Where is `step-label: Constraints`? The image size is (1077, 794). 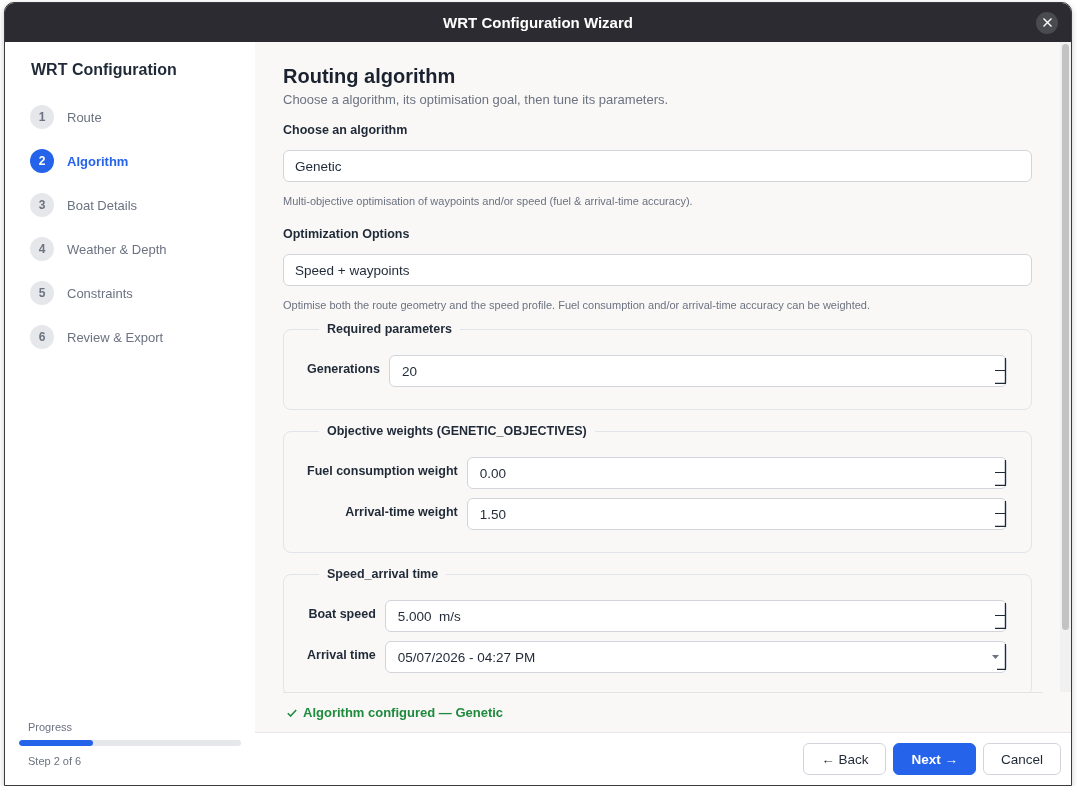
step-label: Constraints is located at coordinates (100, 293).